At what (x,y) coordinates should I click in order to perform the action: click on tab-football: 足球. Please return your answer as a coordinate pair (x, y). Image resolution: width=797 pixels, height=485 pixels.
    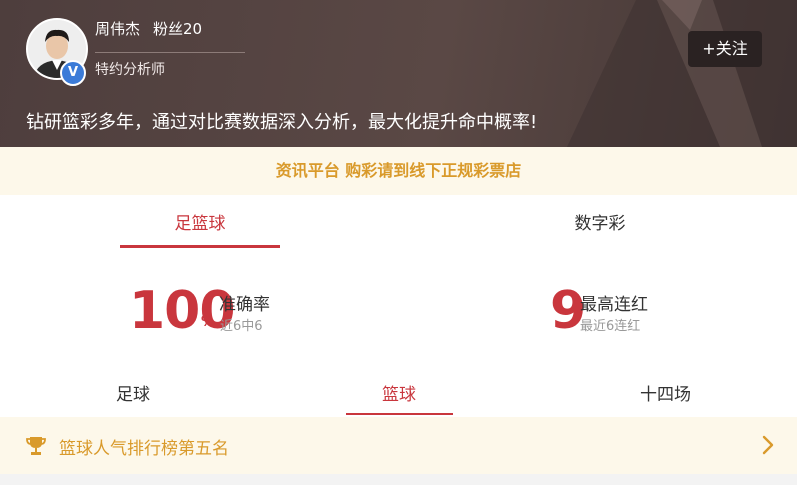
    Looking at the image, I should click on (133, 392).